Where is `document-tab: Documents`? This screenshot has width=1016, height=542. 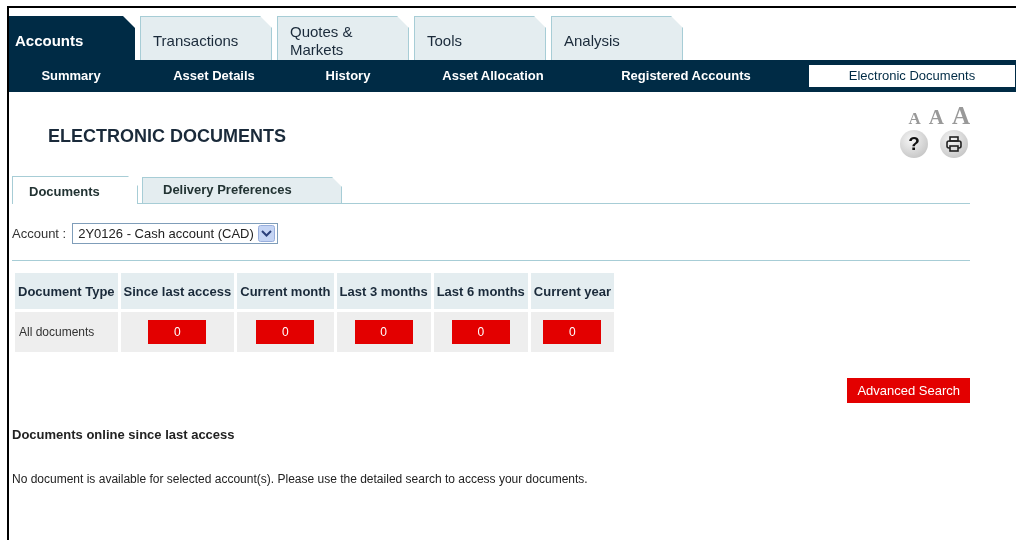
document-tab: Documents is located at coordinates (75, 190).